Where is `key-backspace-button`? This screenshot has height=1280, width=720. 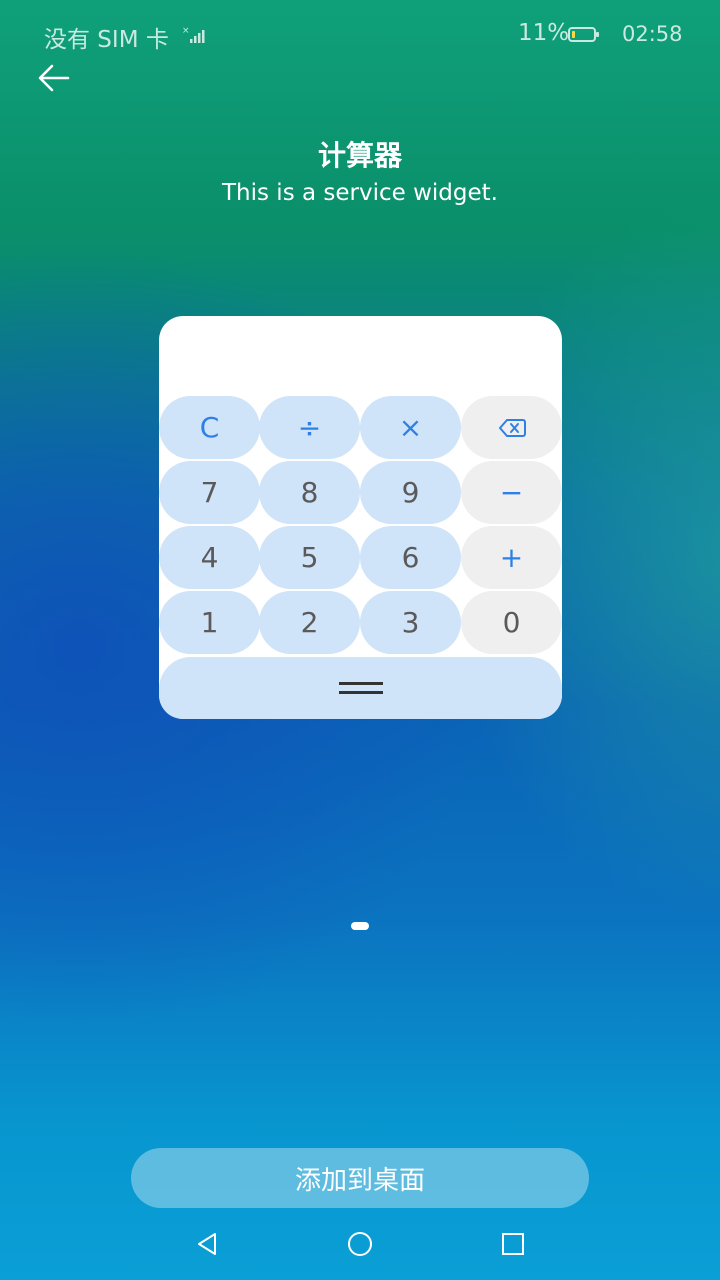 key-backspace-button is located at coordinates (511, 427).